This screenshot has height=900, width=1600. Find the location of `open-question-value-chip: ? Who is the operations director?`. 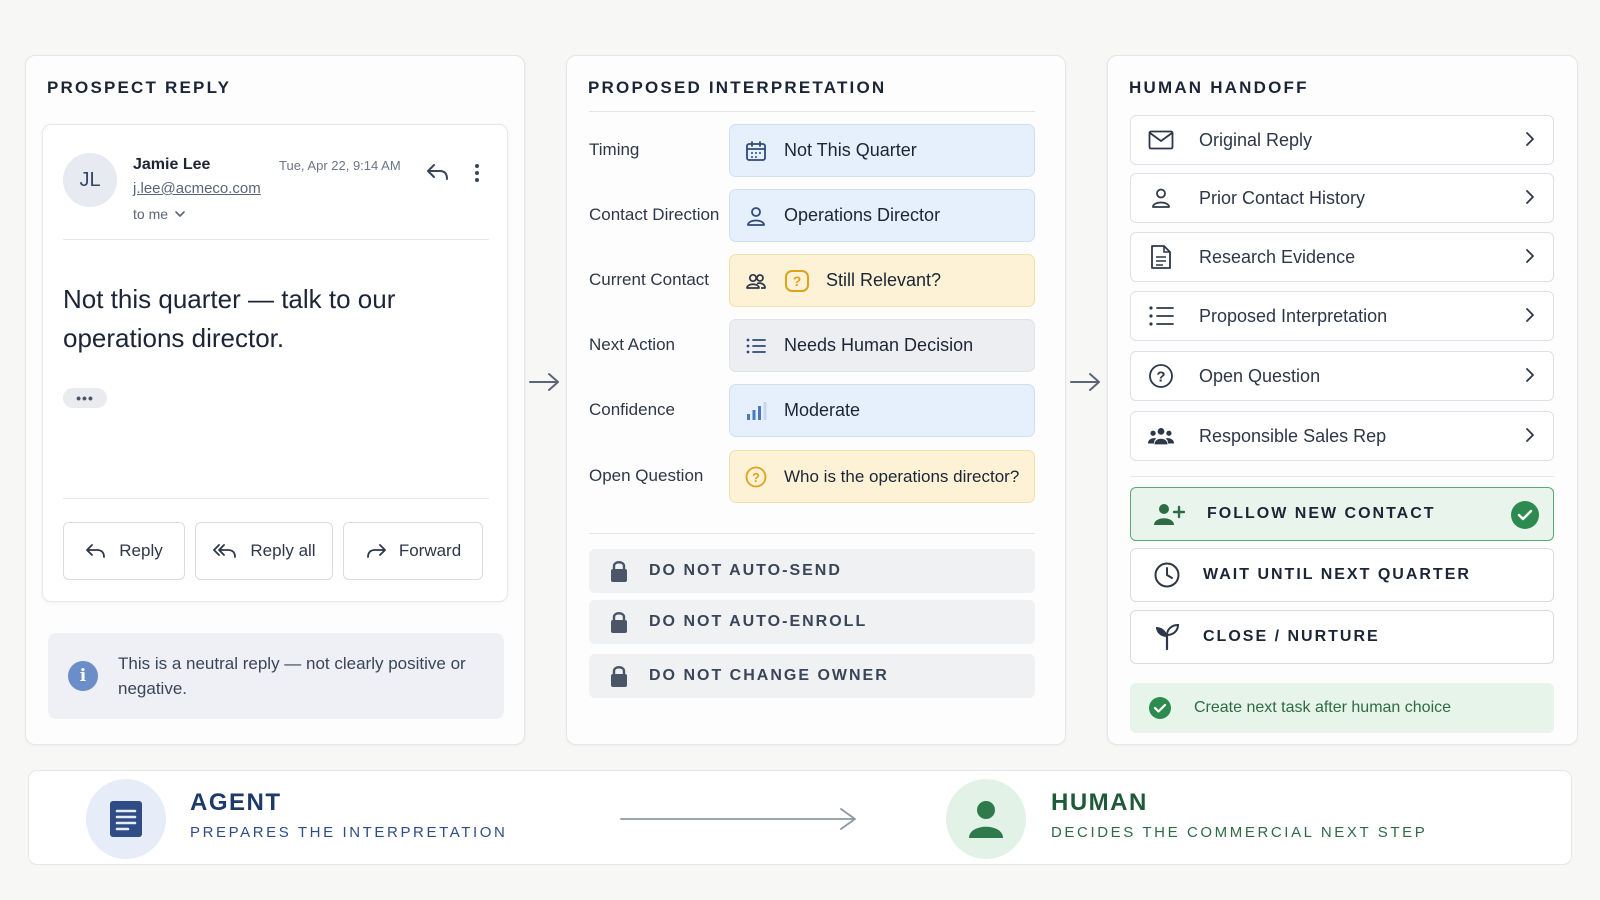

open-question-value-chip: ? Who is the operations director? is located at coordinates (882, 476).